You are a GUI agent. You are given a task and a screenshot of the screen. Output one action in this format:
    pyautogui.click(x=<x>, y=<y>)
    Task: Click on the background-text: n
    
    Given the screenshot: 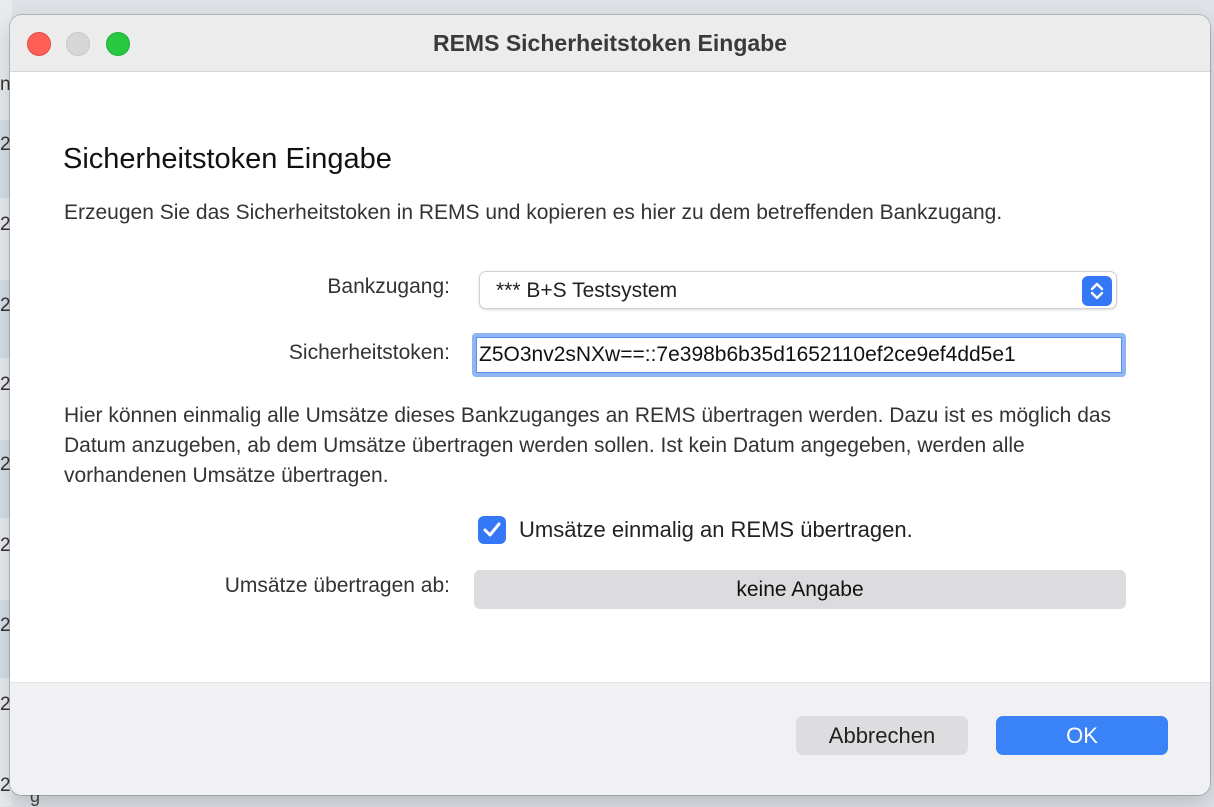 What is the action you would take?
    pyautogui.click(x=5, y=84)
    